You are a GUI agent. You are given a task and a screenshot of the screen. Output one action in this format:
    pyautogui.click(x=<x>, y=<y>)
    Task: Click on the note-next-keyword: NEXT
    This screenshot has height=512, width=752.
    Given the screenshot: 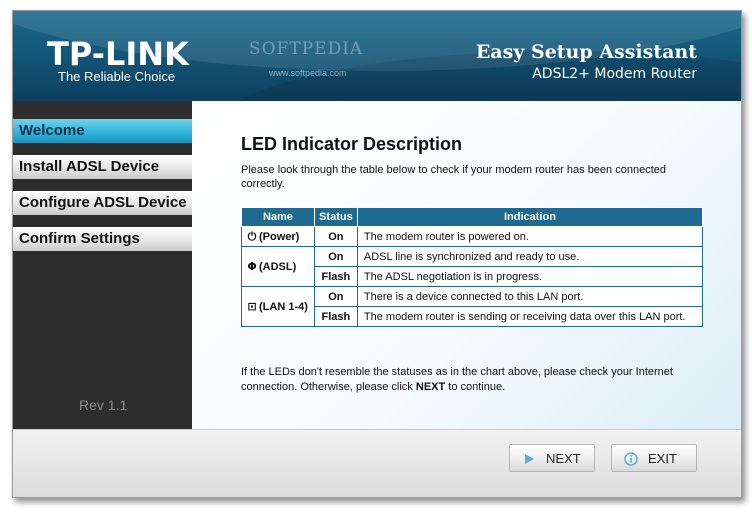 What is the action you would take?
    pyautogui.click(x=430, y=387)
    